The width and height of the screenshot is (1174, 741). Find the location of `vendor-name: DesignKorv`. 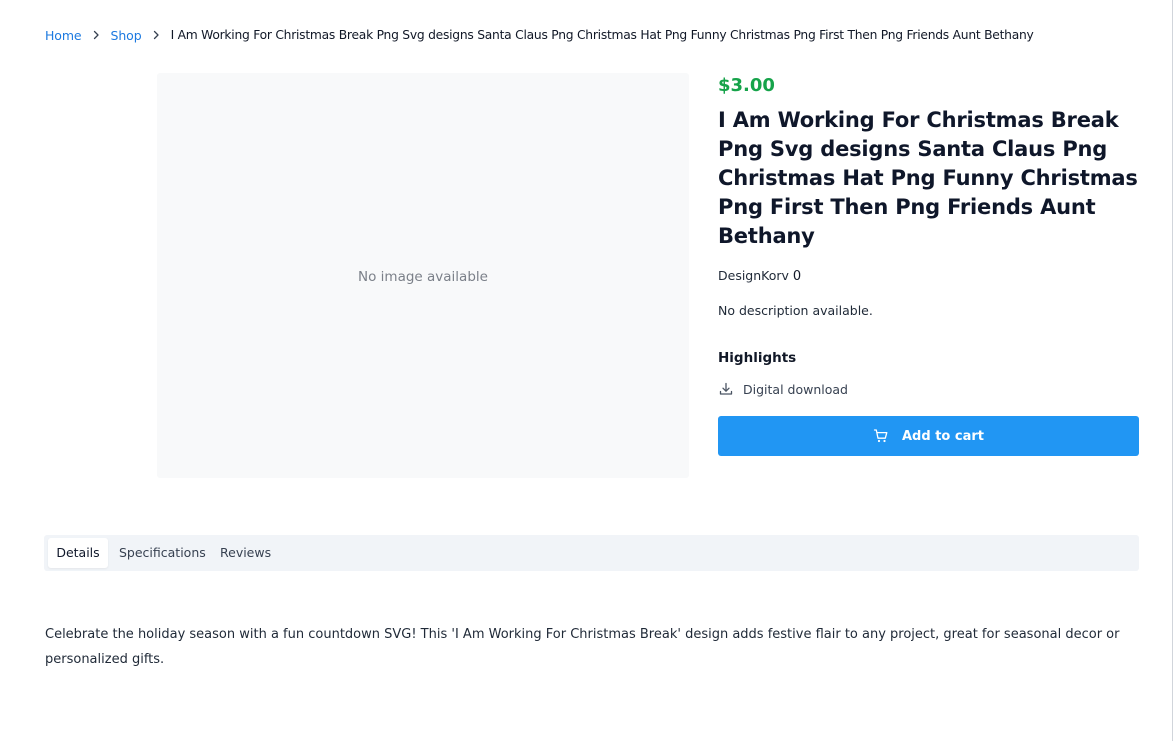

vendor-name: DesignKorv is located at coordinates (753, 275).